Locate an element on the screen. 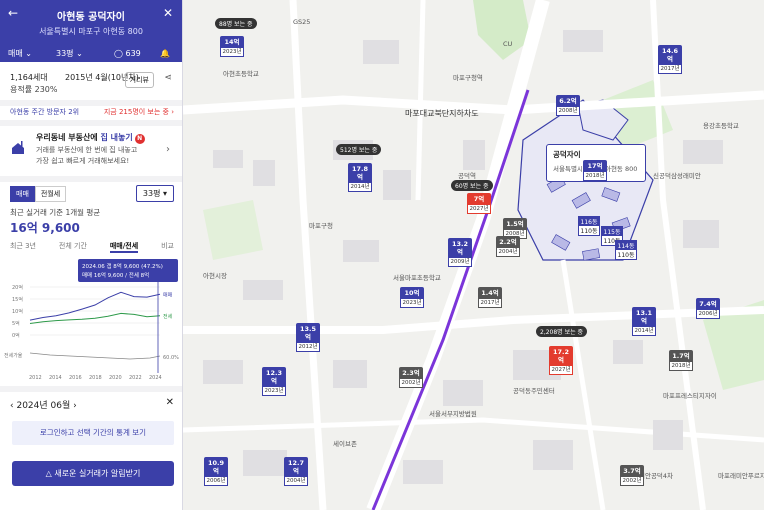 This screenshot has height=510, width=764. map-label: 마포구청역 is located at coordinates (468, 78).